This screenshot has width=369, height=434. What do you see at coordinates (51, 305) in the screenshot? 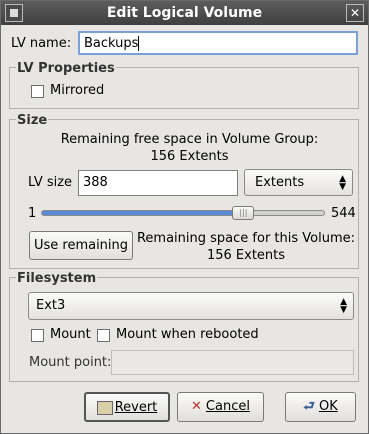
I see `filesystem-selected: Ext3` at bounding box center [51, 305].